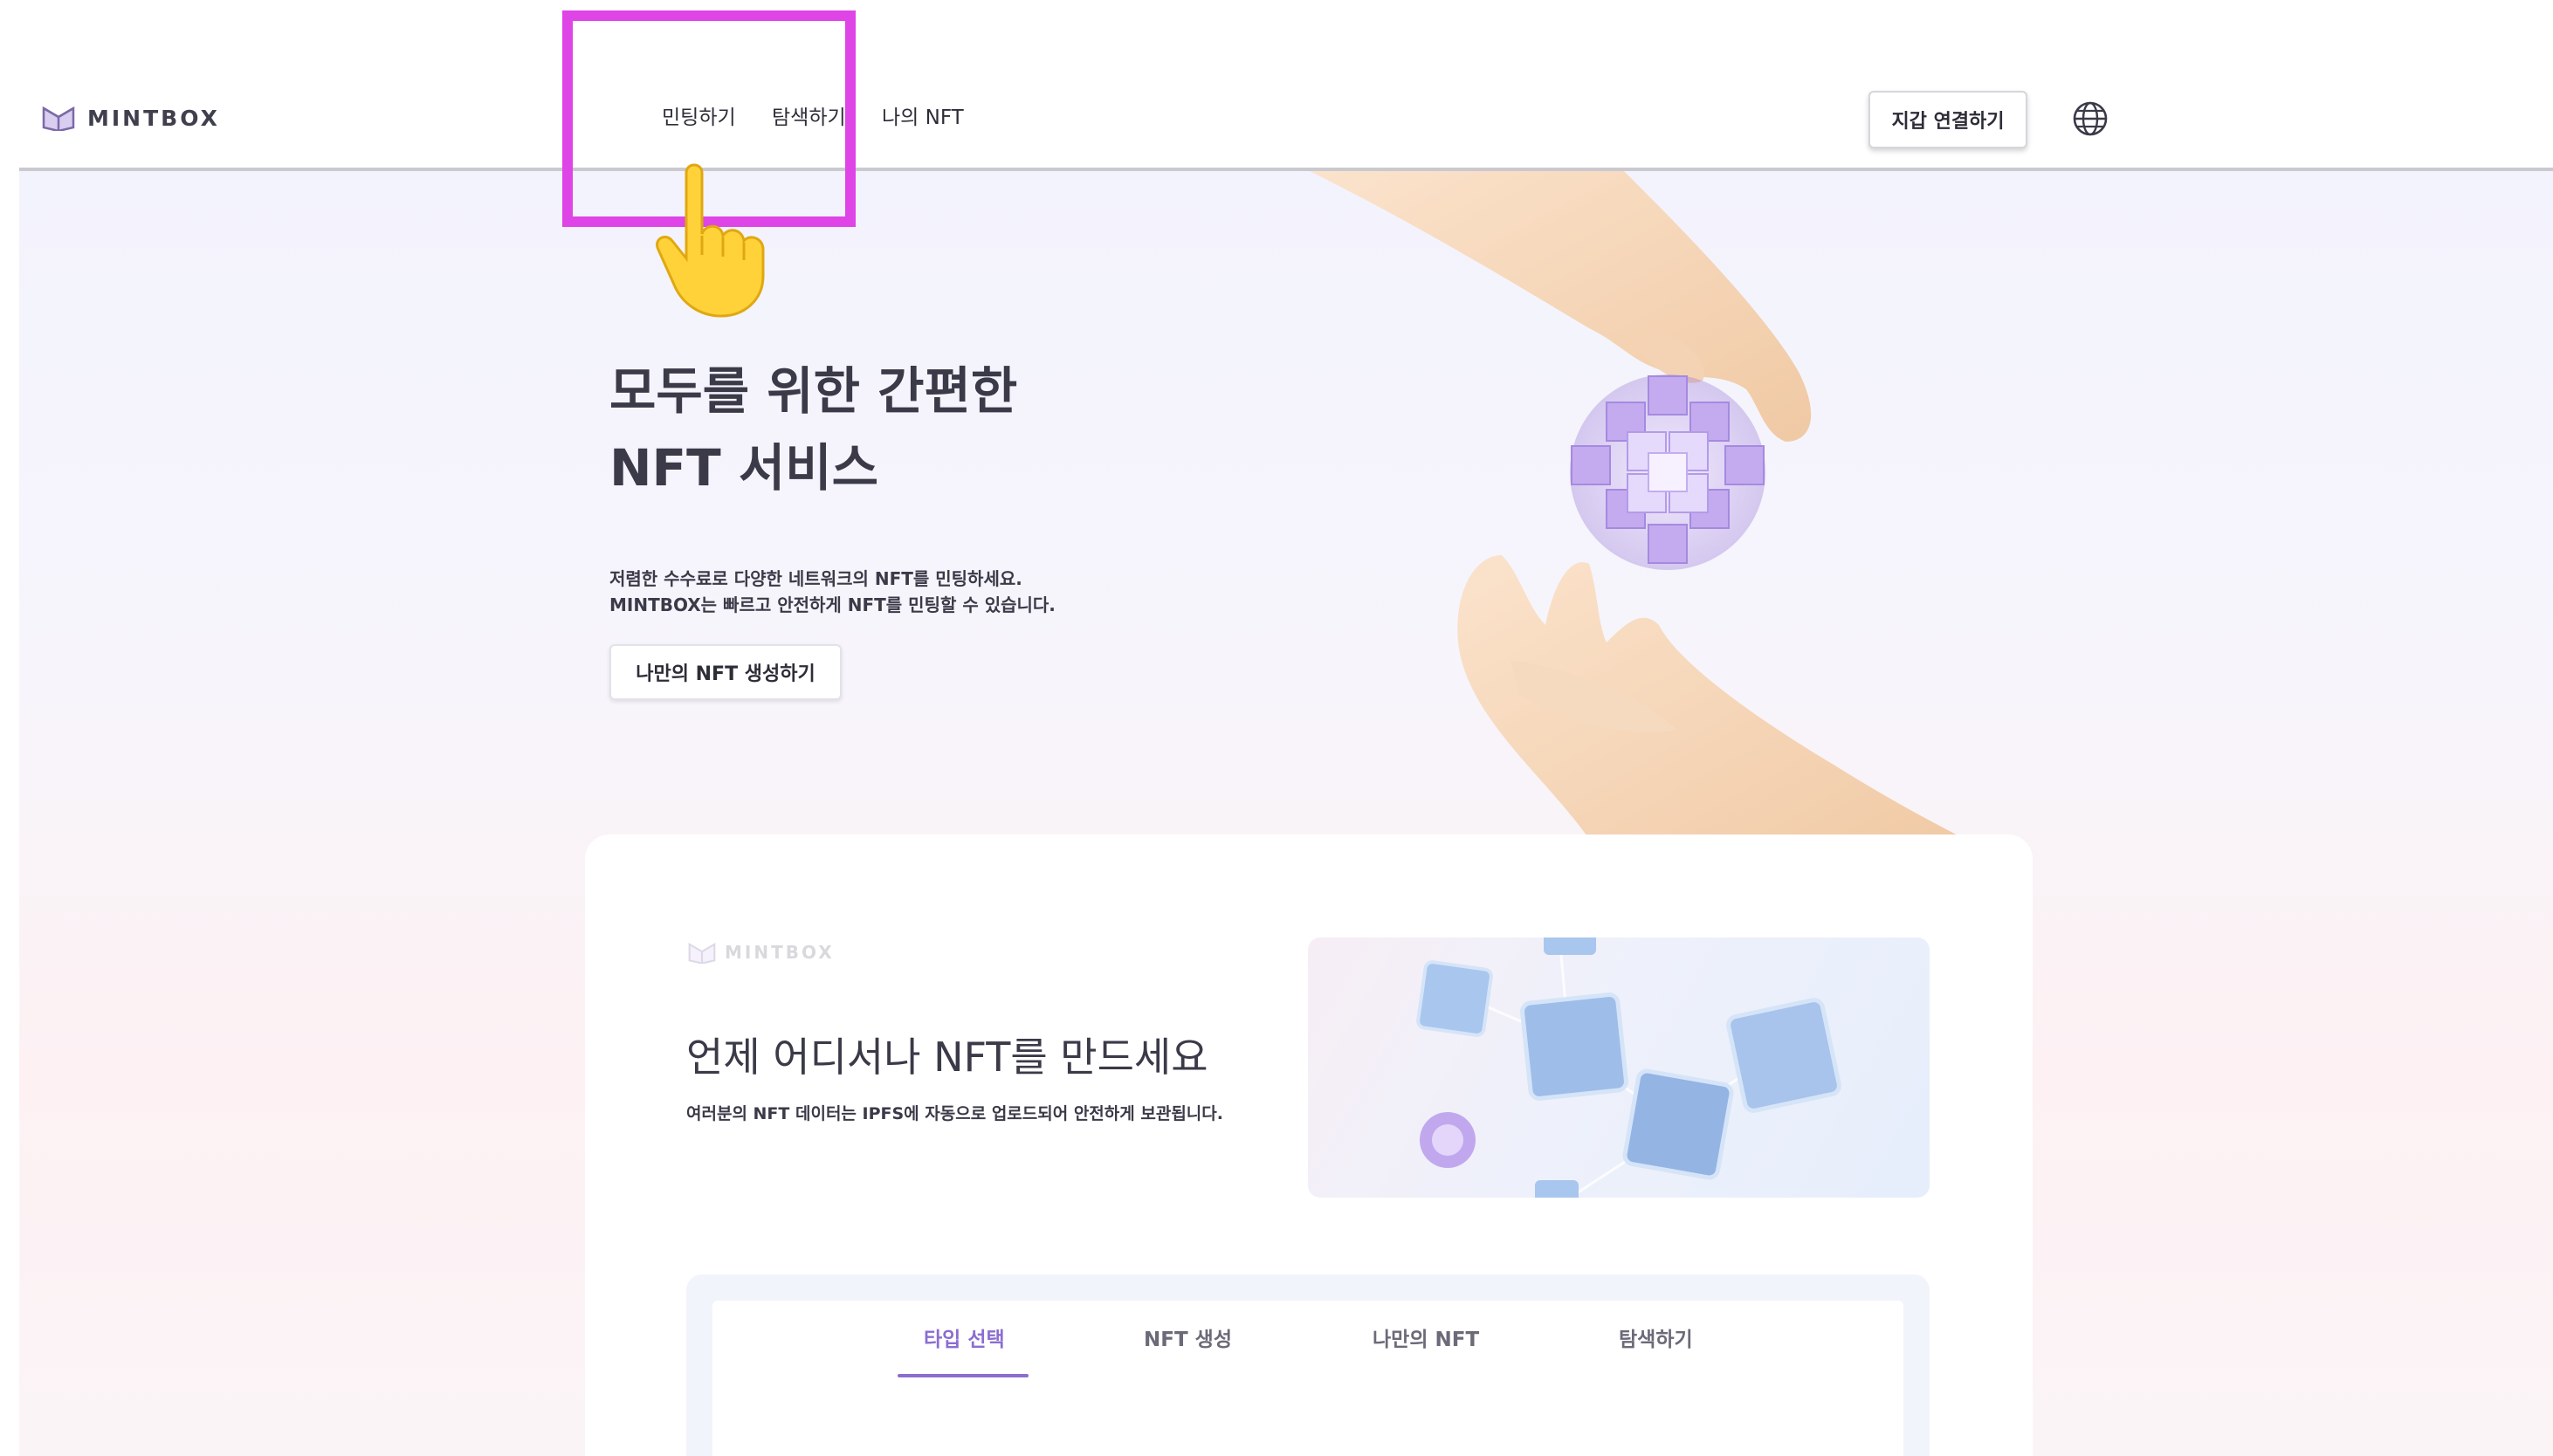 Image resolution: width=2553 pixels, height=1456 pixels. Describe the element at coordinates (832, 604) in the screenshot. I see `hero-desc-line2: MINTBOX는 빠르고 안전하게 NFT를 민팅할 수 있습니다.` at that location.